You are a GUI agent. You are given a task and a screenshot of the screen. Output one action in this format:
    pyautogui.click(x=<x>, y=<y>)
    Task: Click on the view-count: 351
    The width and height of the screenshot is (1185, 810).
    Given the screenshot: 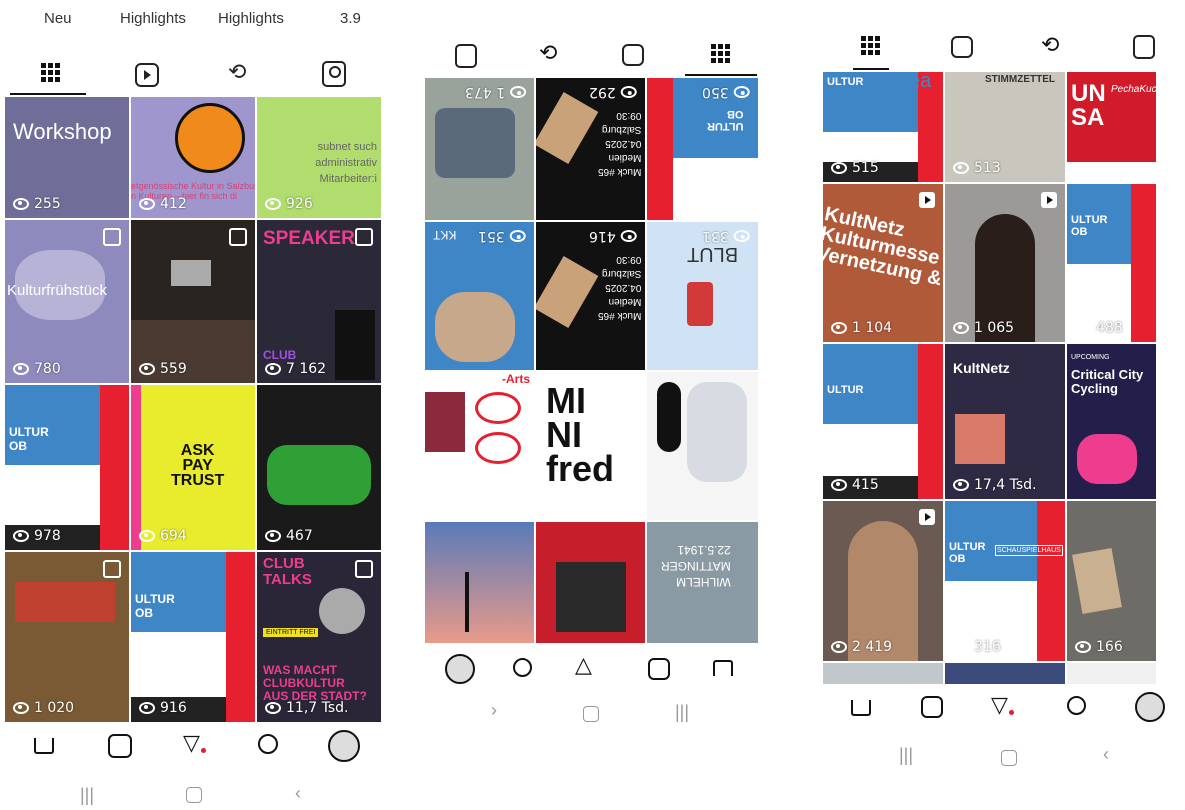 What is the action you would take?
    pyautogui.click(x=502, y=236)
    